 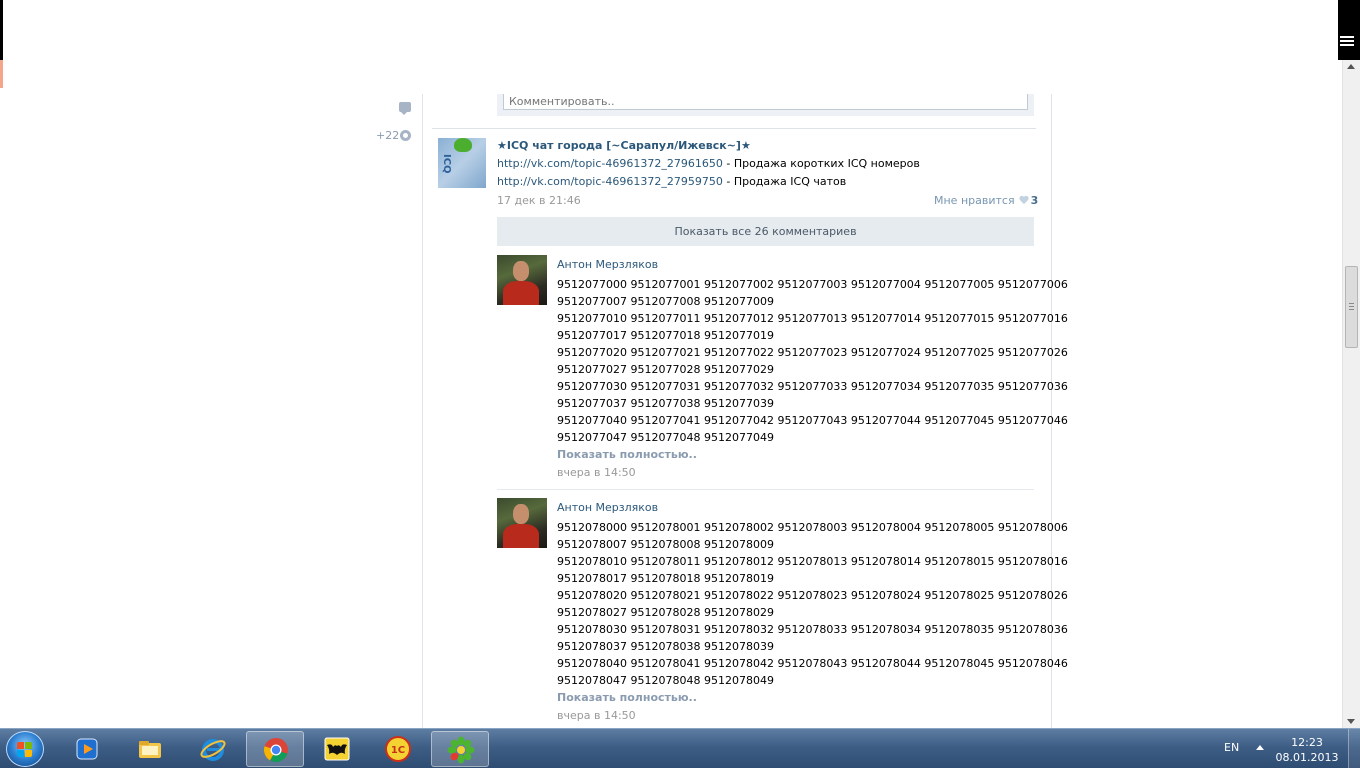 I want to click on taskbar-1c: 1С, so click(x=398, y=749).